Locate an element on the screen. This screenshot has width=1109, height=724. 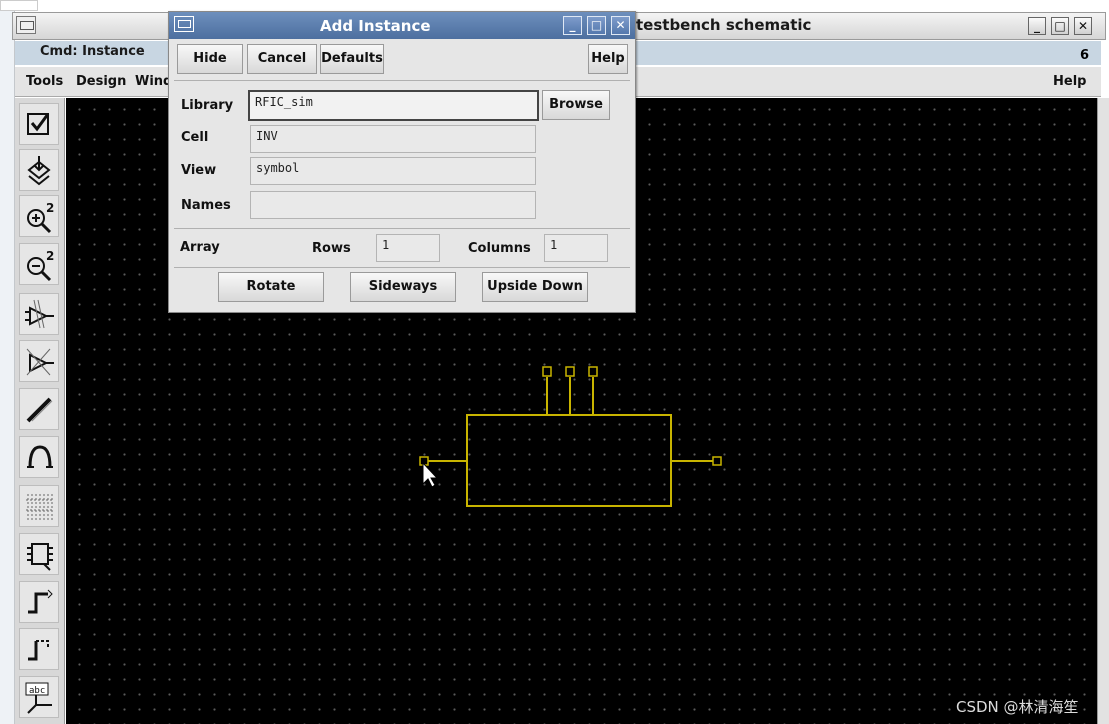
wire-icon is located at coordinates (39, 409).